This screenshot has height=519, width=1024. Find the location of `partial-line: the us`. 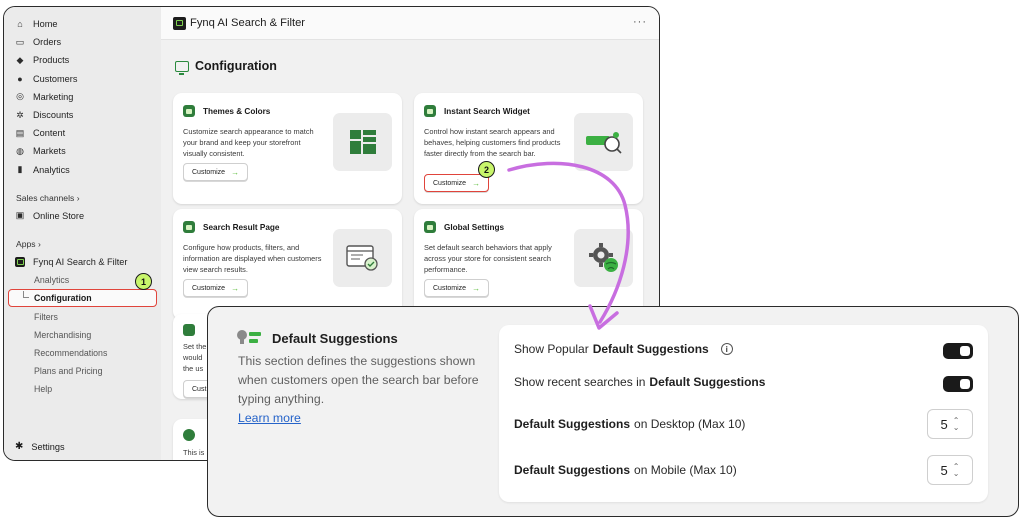

partial-line: the us is located at coordinates (193, 369).